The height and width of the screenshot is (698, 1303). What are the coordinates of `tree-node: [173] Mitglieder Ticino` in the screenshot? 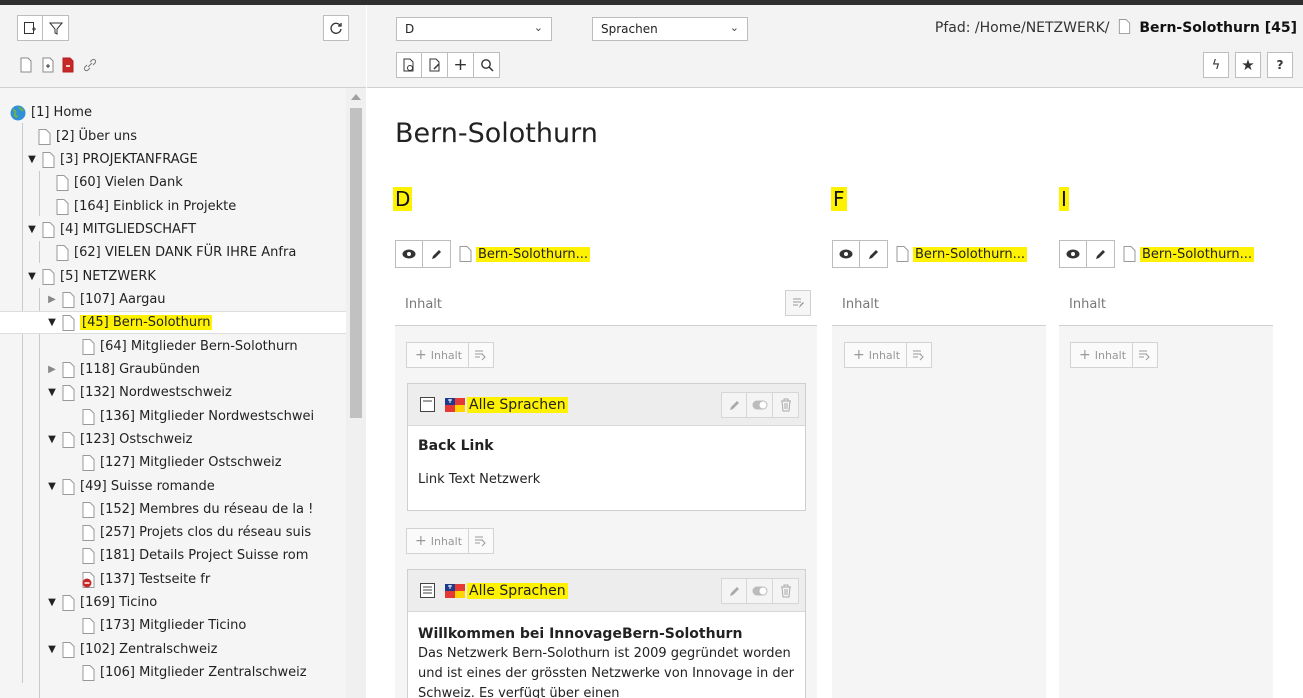 It's located at (212, 625).